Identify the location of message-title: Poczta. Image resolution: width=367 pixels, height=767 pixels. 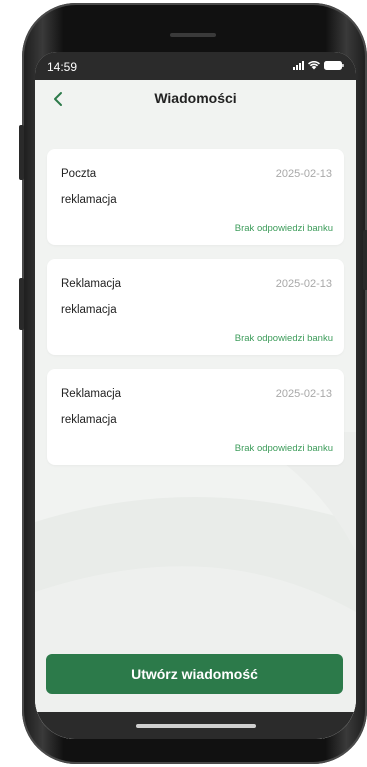
(79, 174).